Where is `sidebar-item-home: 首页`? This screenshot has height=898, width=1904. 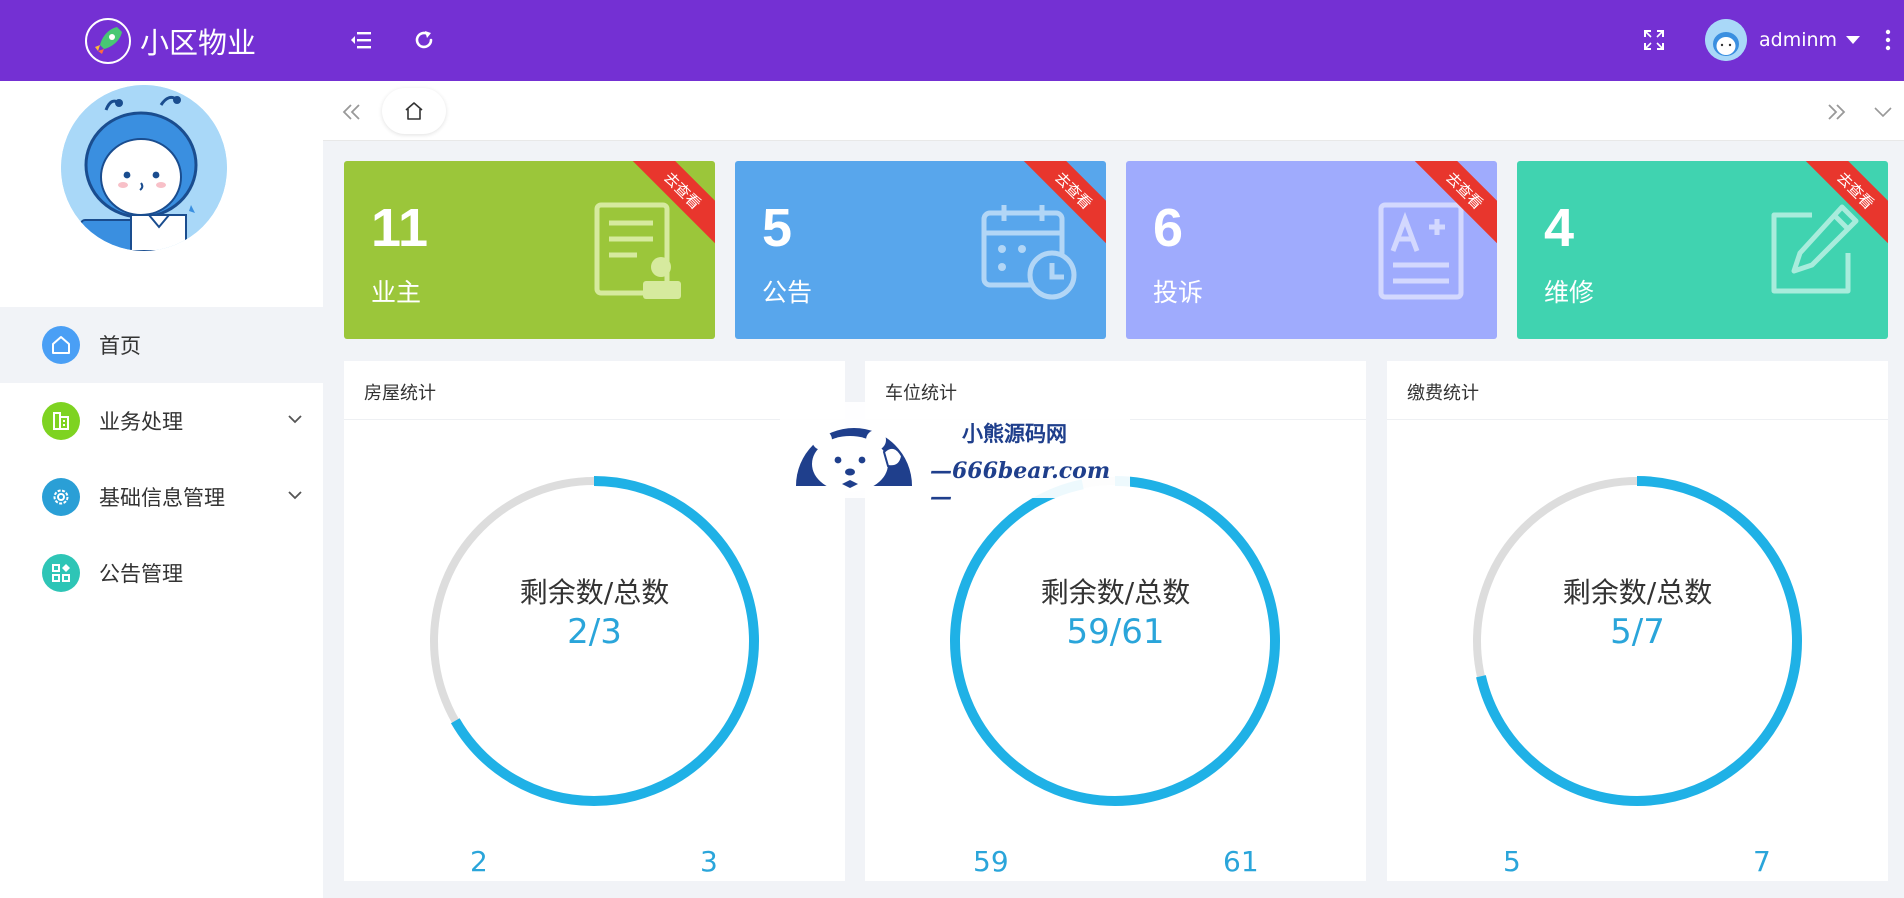
sidebar-item-home: 首页 is located at coordinates (161, 345).